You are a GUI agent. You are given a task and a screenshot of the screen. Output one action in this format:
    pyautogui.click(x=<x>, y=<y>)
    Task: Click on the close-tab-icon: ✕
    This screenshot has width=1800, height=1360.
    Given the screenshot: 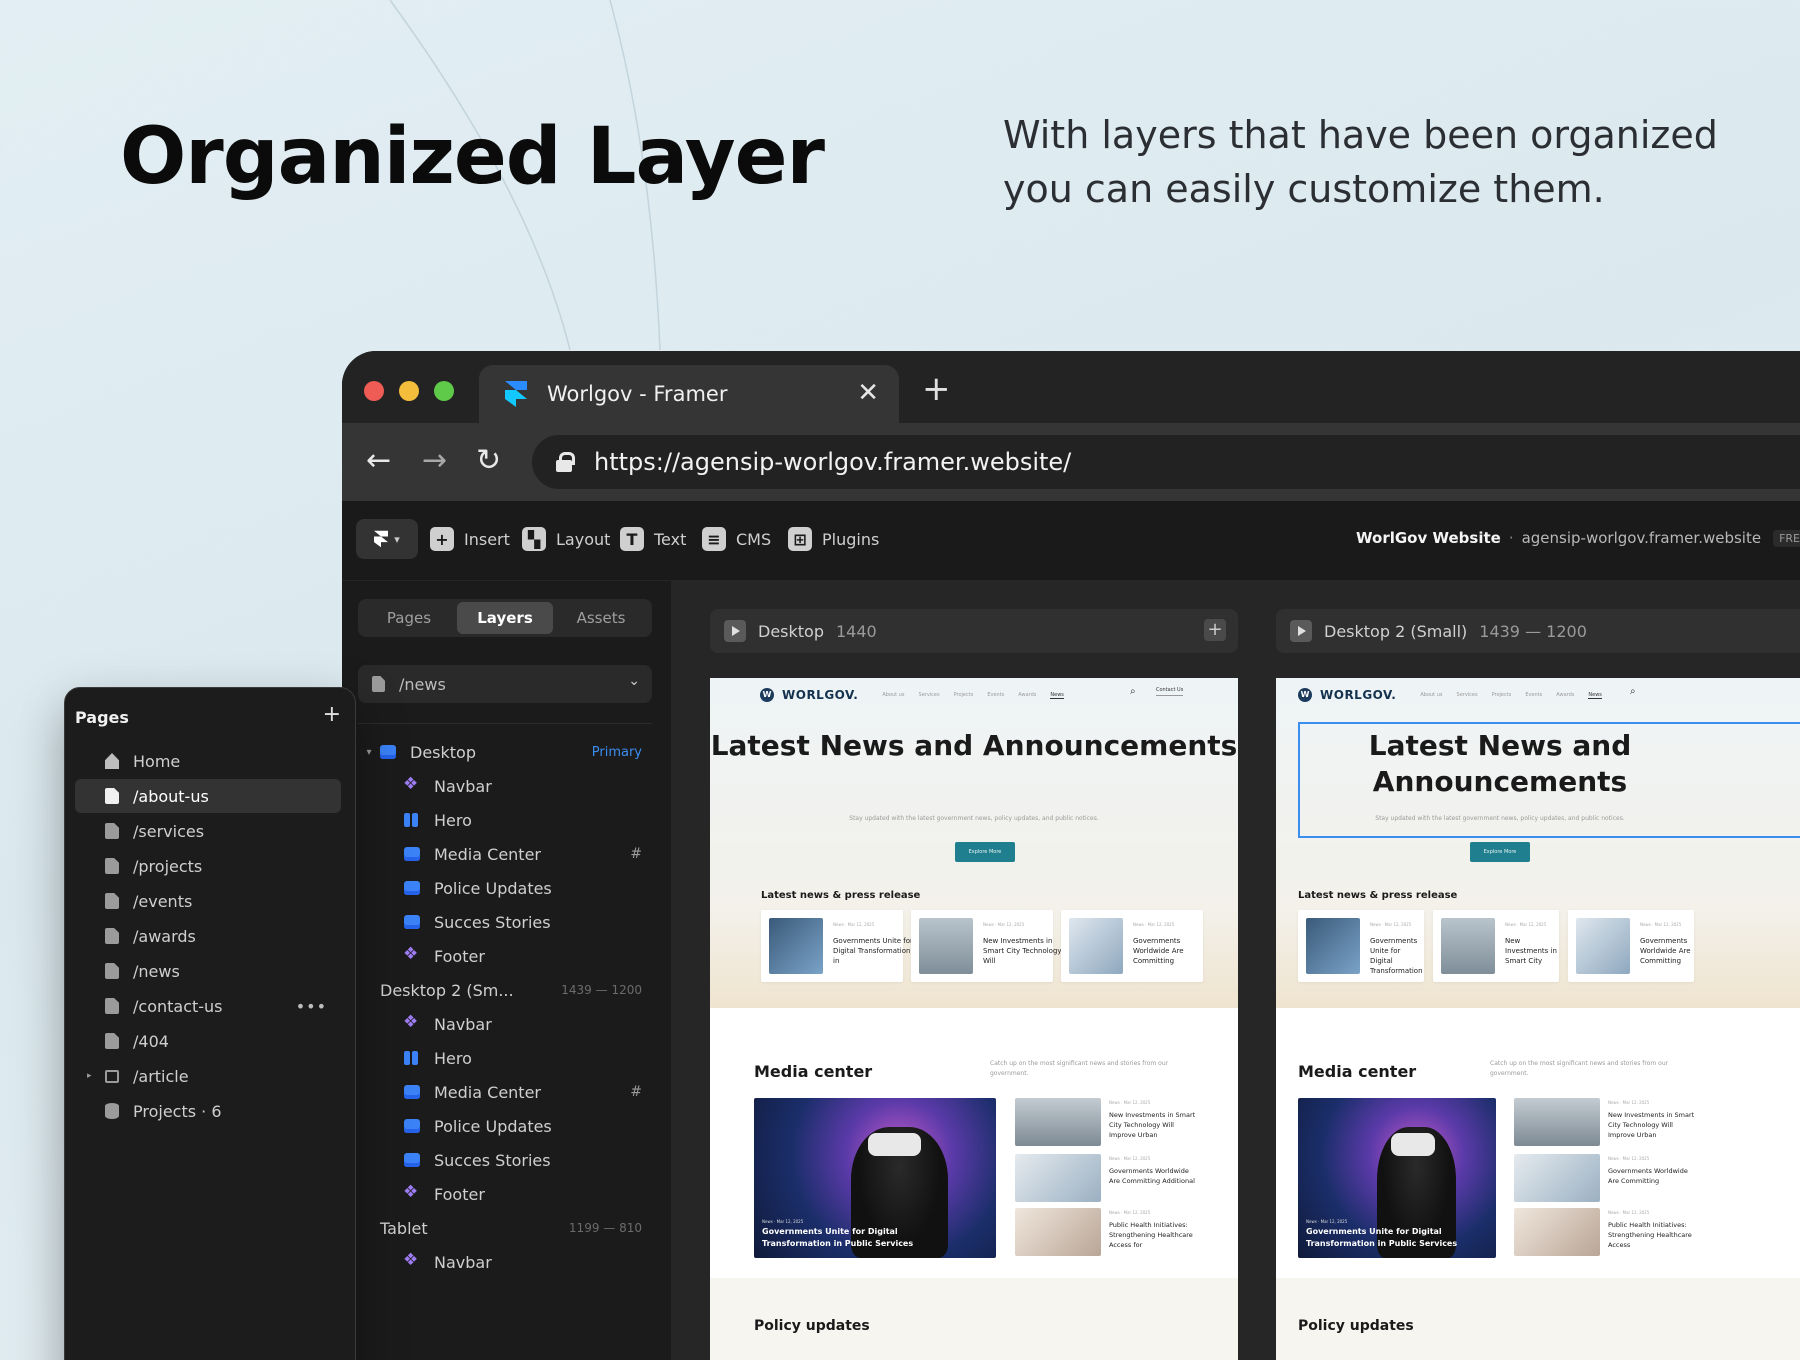 What is the action you would take?
    pyautogui.click(x=868, y=393)
    